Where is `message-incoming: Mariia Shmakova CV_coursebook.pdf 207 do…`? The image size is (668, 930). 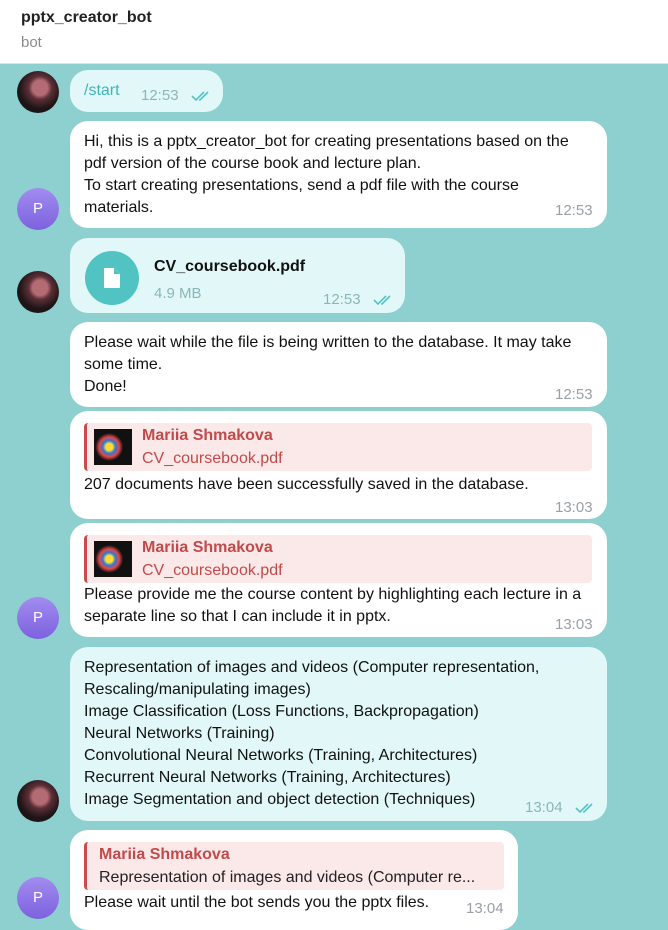
message-incoming: Mariia Shmakova CV_coursebook.pdf 207 do… is located at coordinates (338, 465).